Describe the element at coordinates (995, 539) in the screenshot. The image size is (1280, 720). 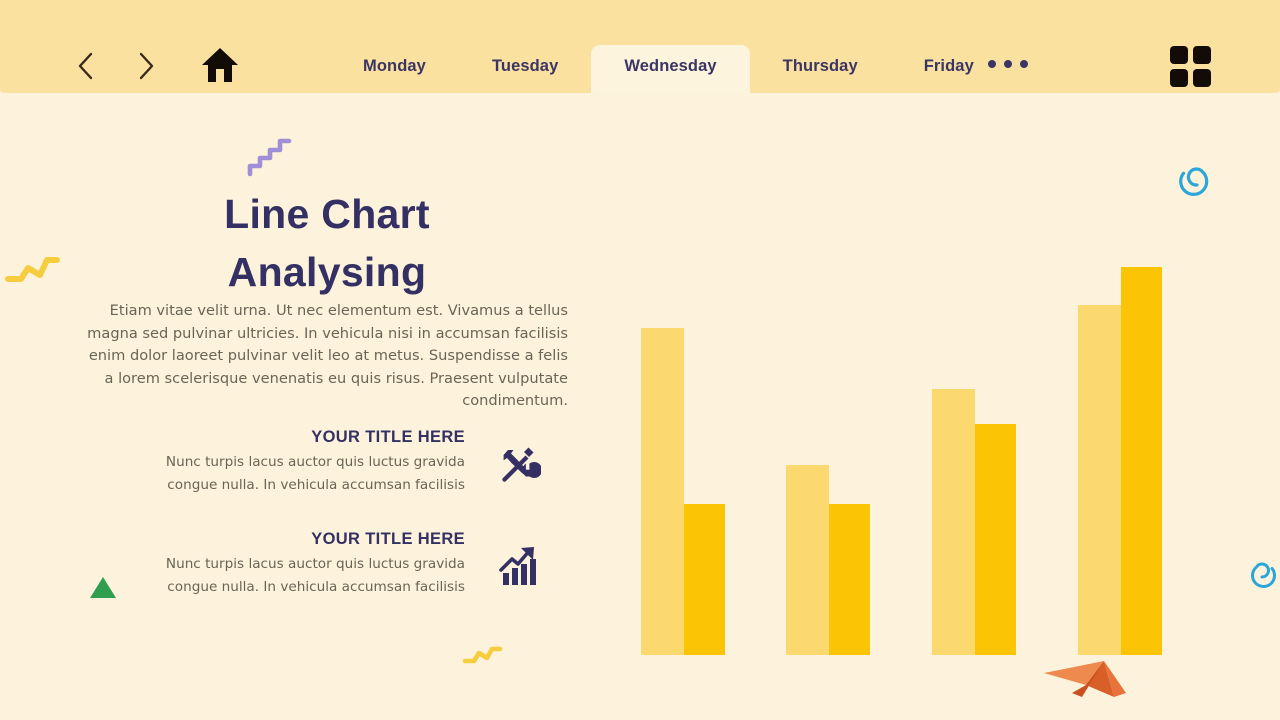
I see `bar-series2-cat3` at that location.